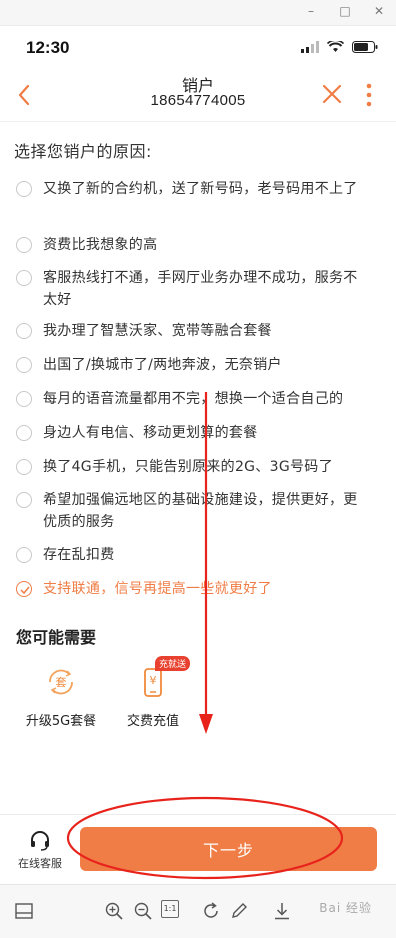 This screenshot has height=938, width=396. I want to click on package-upgrade-icon: 套, so click(61, 682).